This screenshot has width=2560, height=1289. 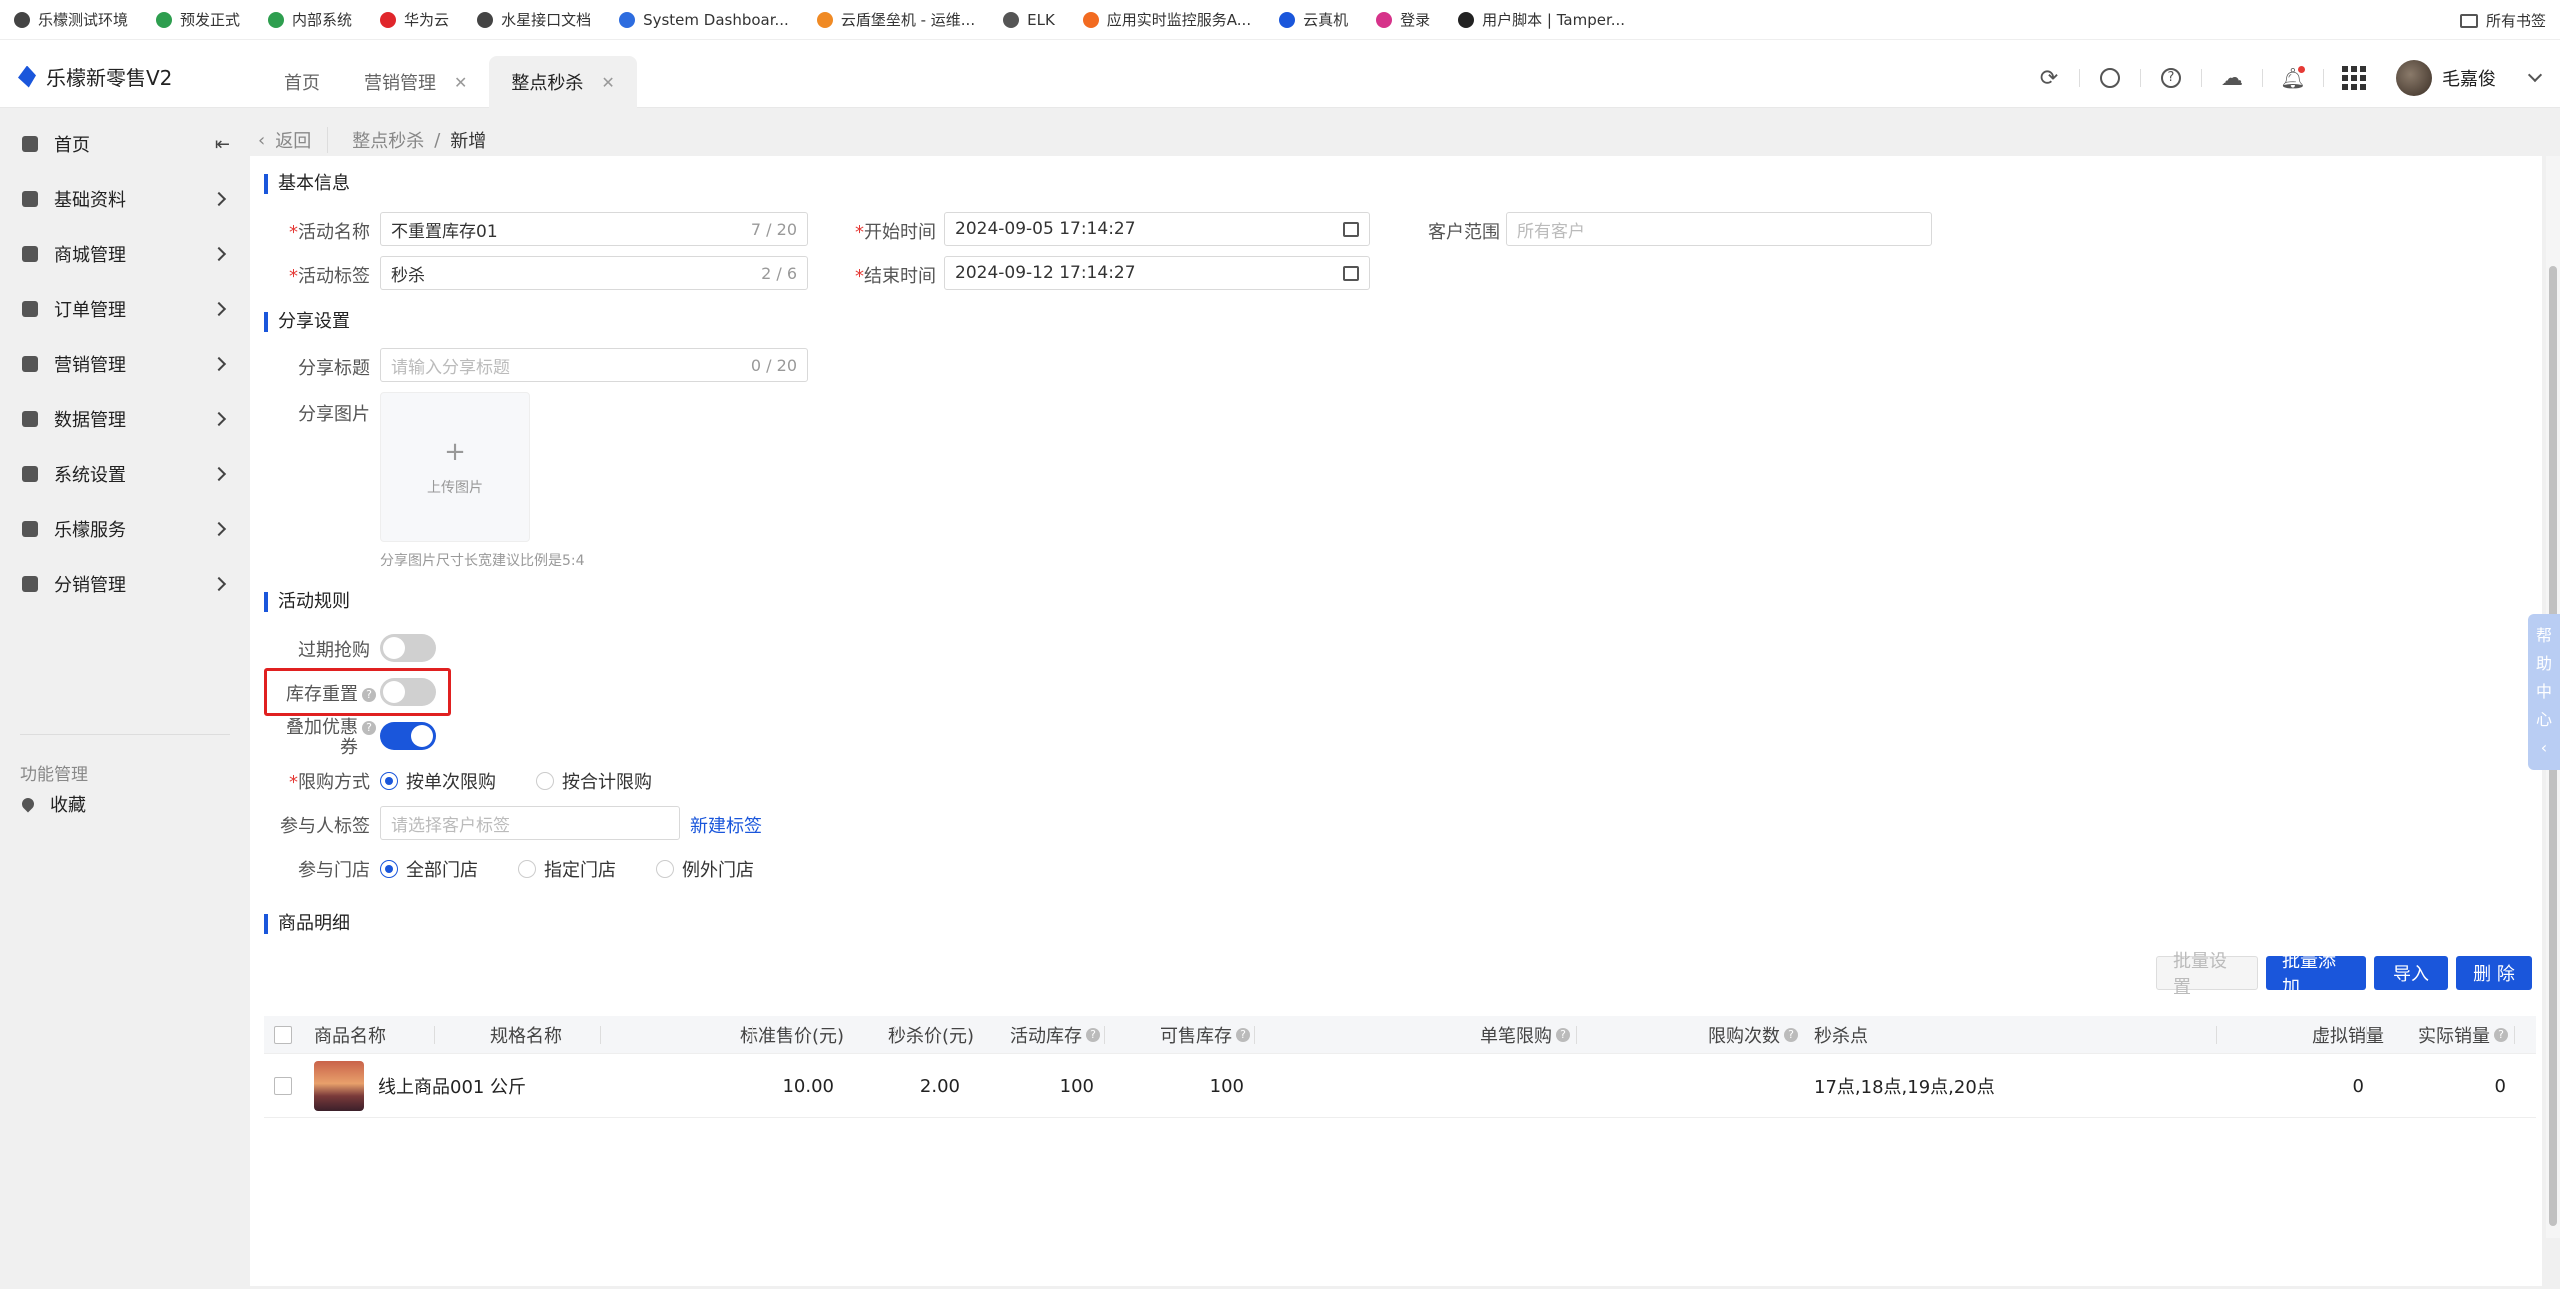 I want to click on sidebar-item-label: 收藏, so click(x=68, y=805).